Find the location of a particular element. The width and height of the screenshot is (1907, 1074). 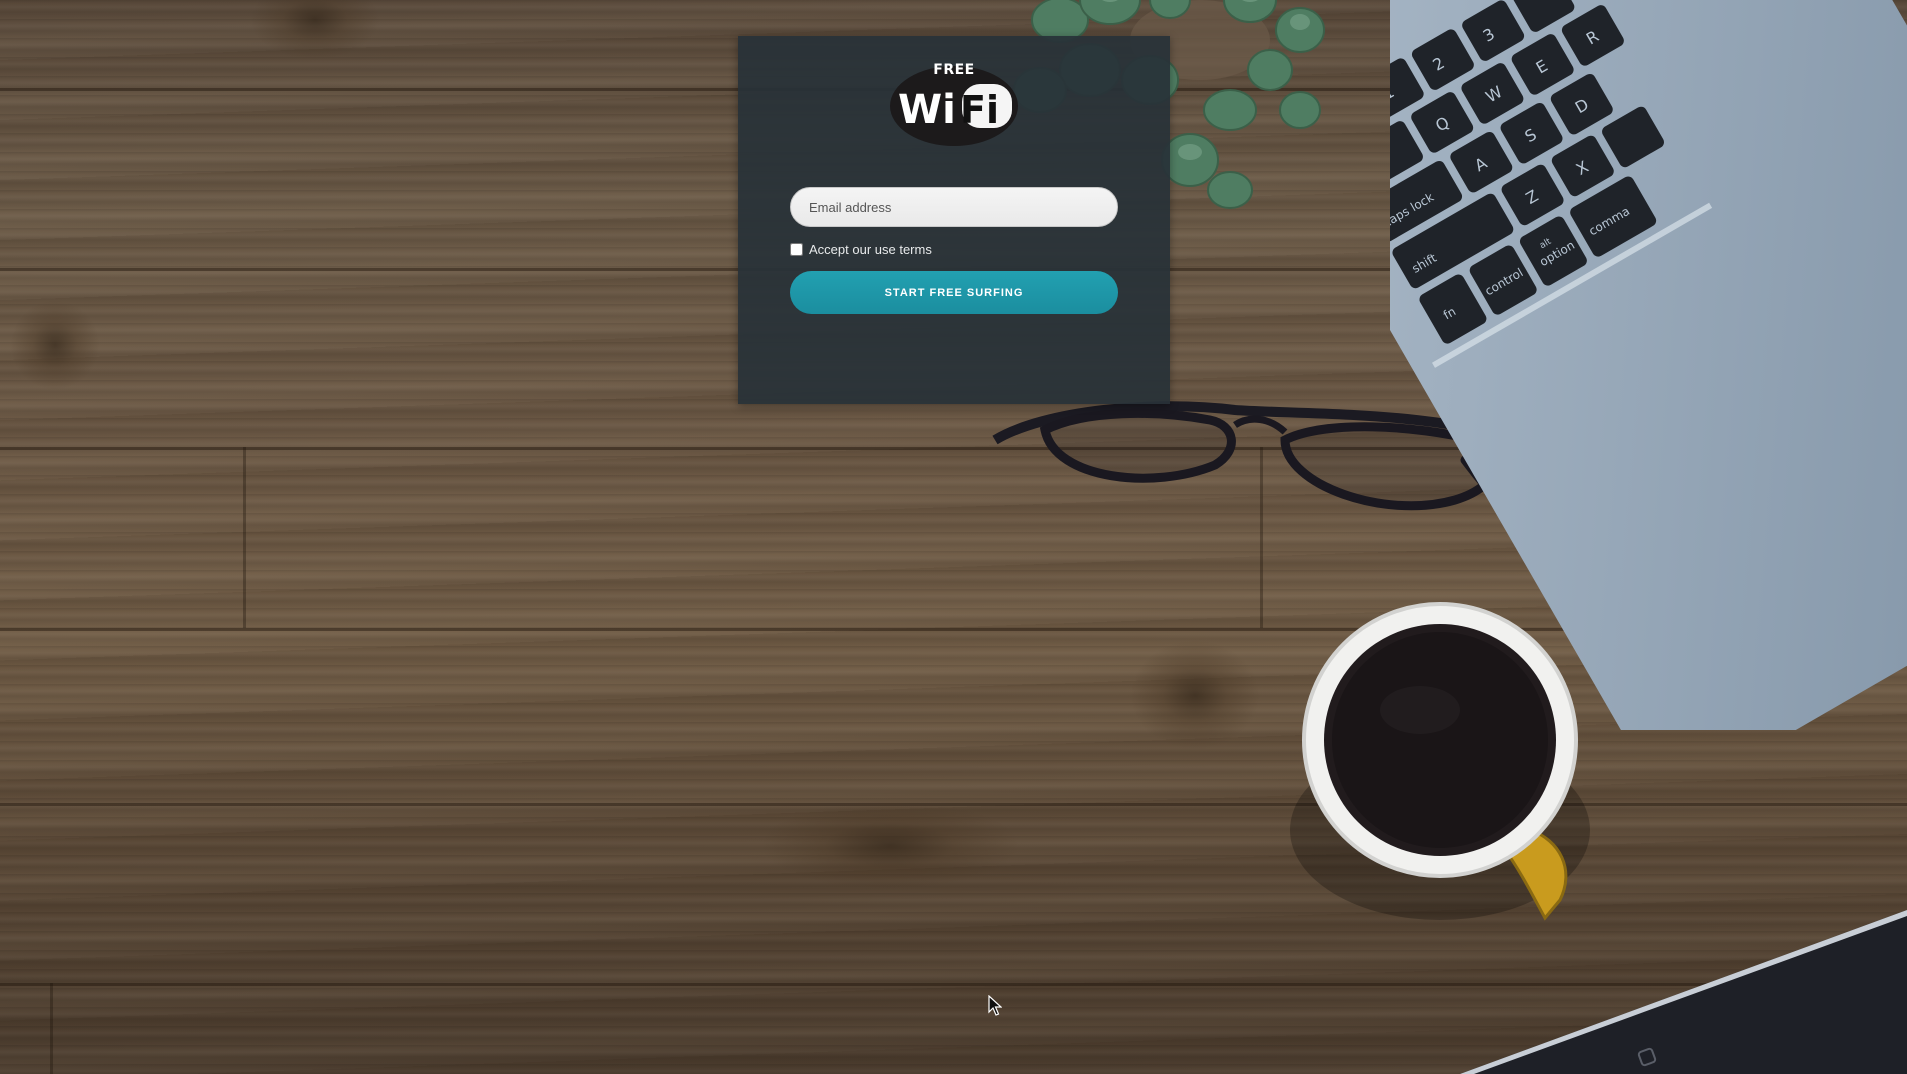

logo-free-text: FREE is located at coordinates (954, 70).